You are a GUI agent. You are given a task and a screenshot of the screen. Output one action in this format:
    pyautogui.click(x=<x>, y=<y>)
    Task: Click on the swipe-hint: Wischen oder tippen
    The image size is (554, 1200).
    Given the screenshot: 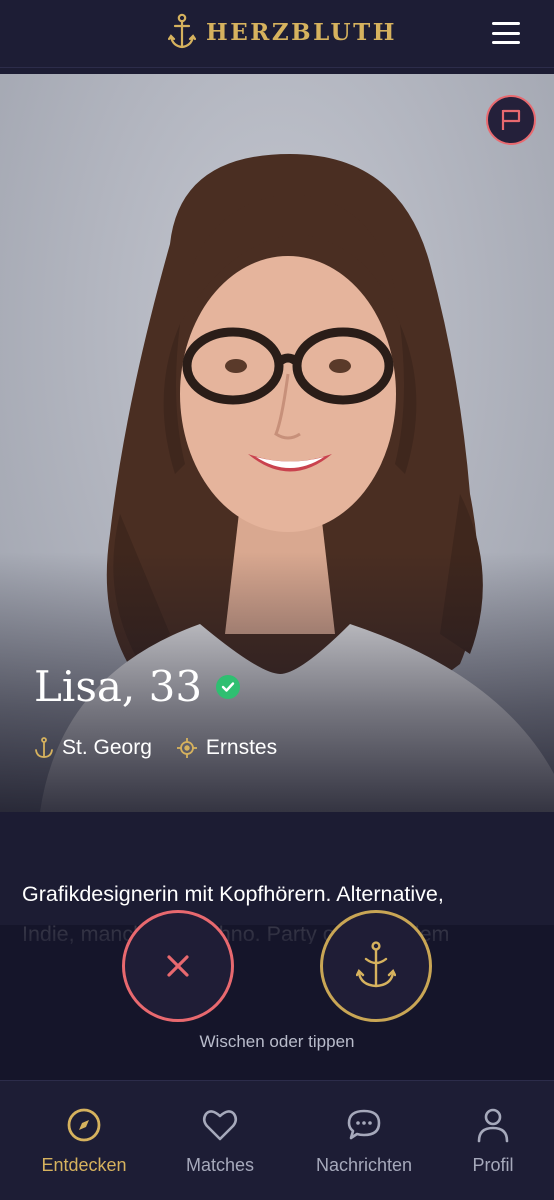 What is the action you would take?
    pyautogui.click(x=277, y=1041)
    